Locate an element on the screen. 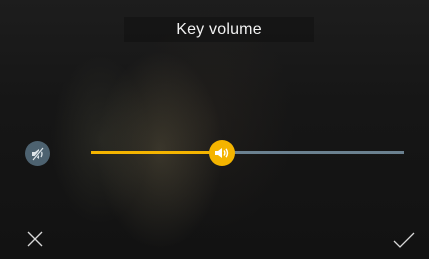 The width and height of the screenshot is (429, 259). checkmark-icon is located at coordinates (404, 240).